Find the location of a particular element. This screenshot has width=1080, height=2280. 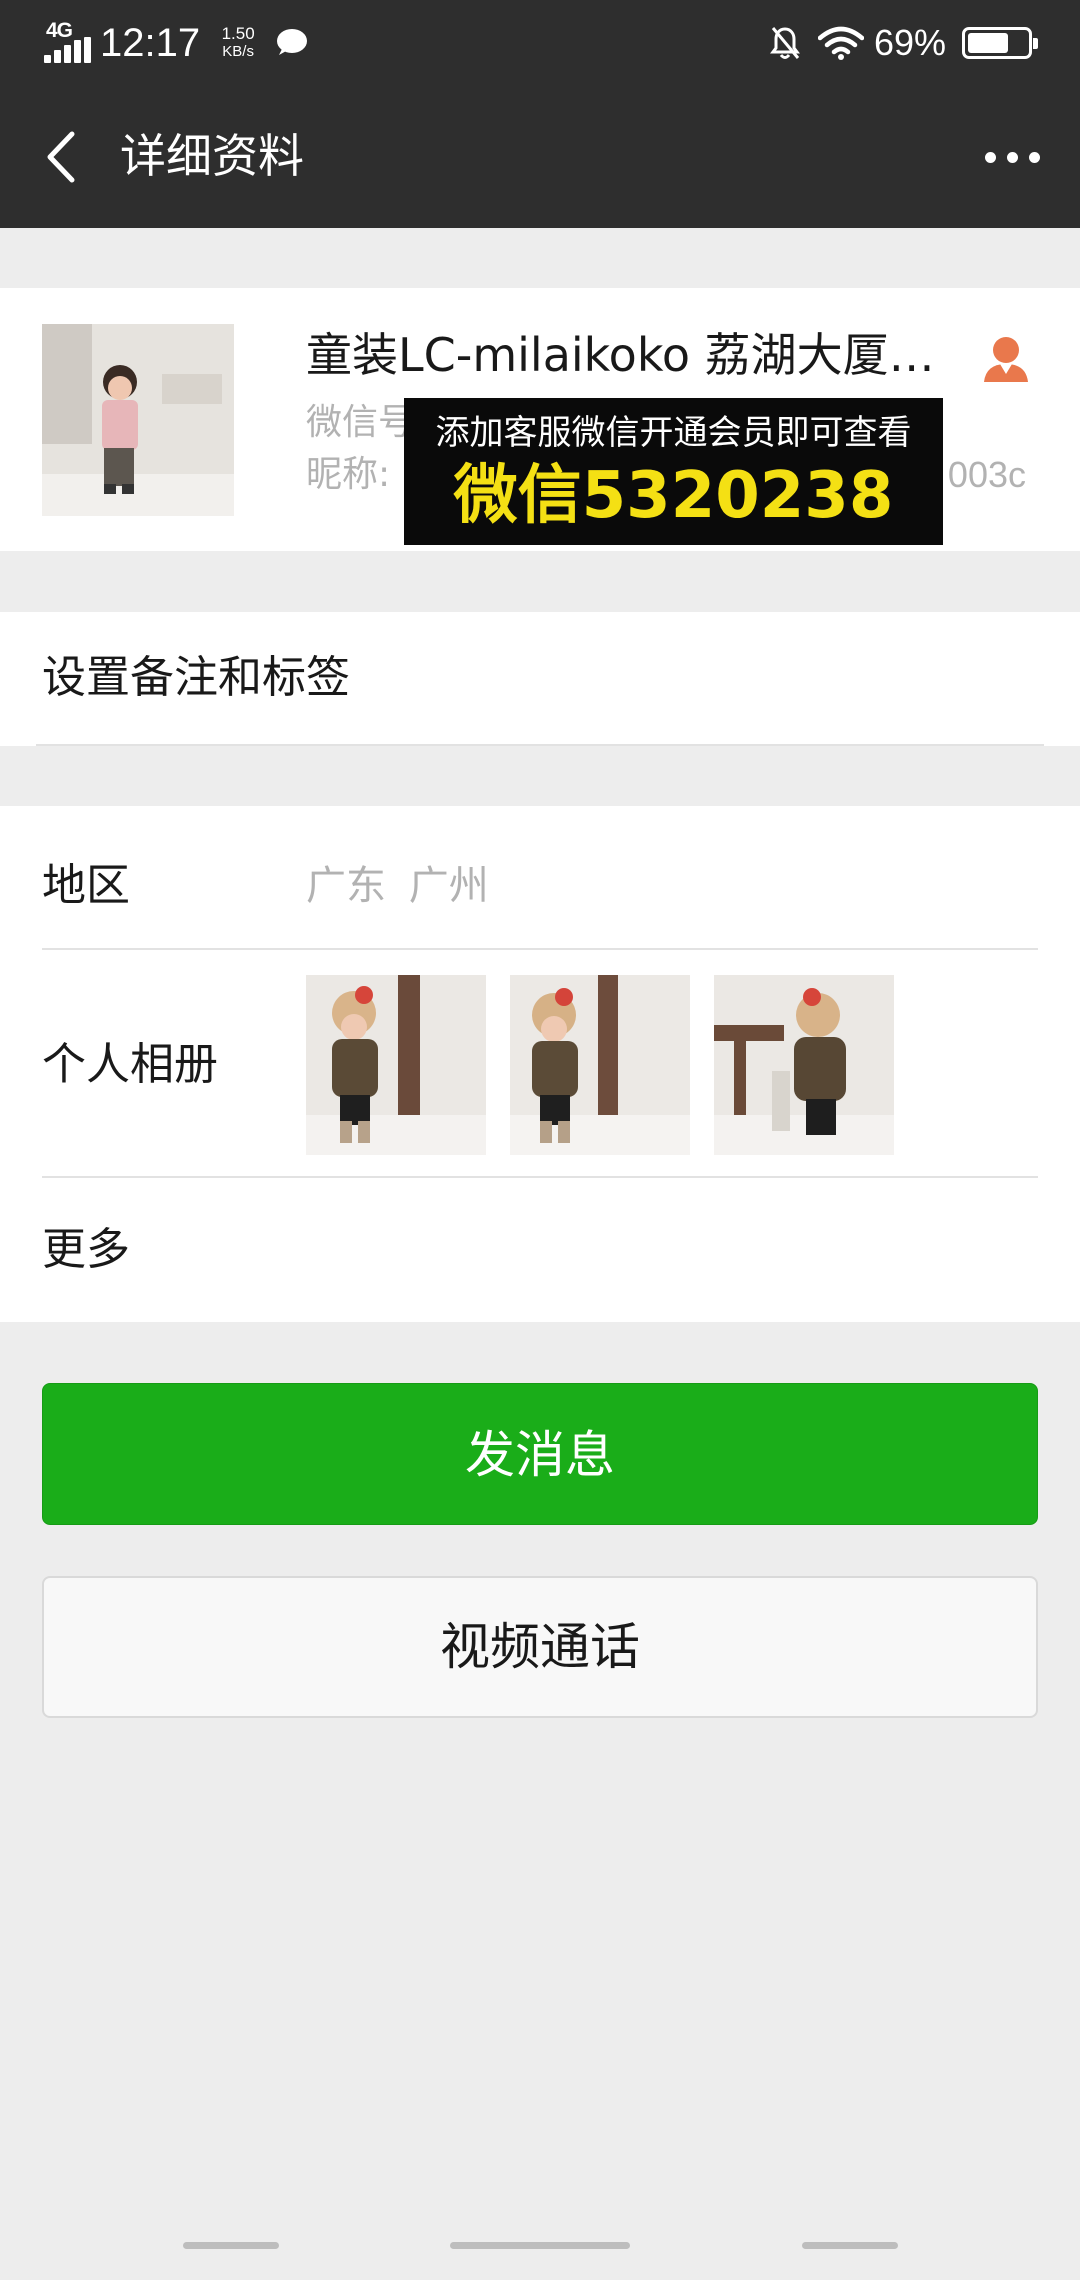

status-bar: 4G 12:17 1.50 KB/s 69% is located at coordinates (540, 43).